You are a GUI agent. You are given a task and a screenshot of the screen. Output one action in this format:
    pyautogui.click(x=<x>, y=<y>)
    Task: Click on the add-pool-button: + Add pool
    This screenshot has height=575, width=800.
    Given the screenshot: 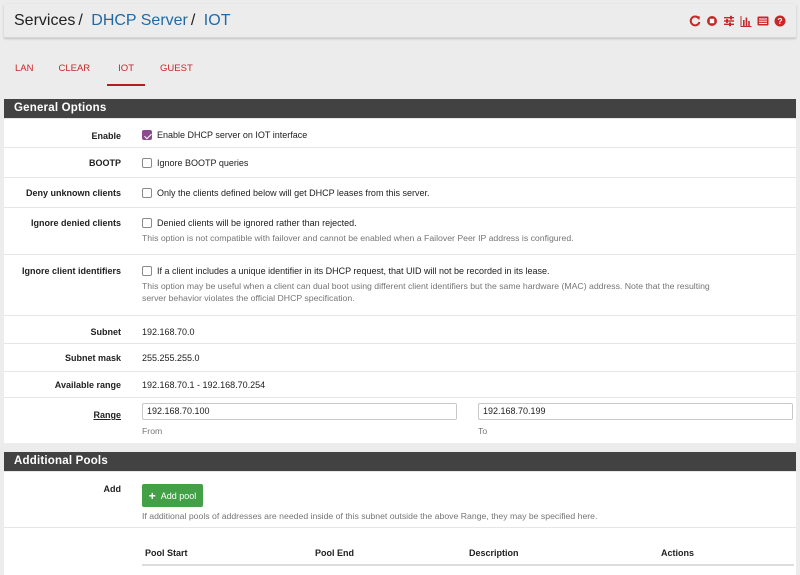 What is the action you would take?
    pyautogui.click(x=172, y=495)
    